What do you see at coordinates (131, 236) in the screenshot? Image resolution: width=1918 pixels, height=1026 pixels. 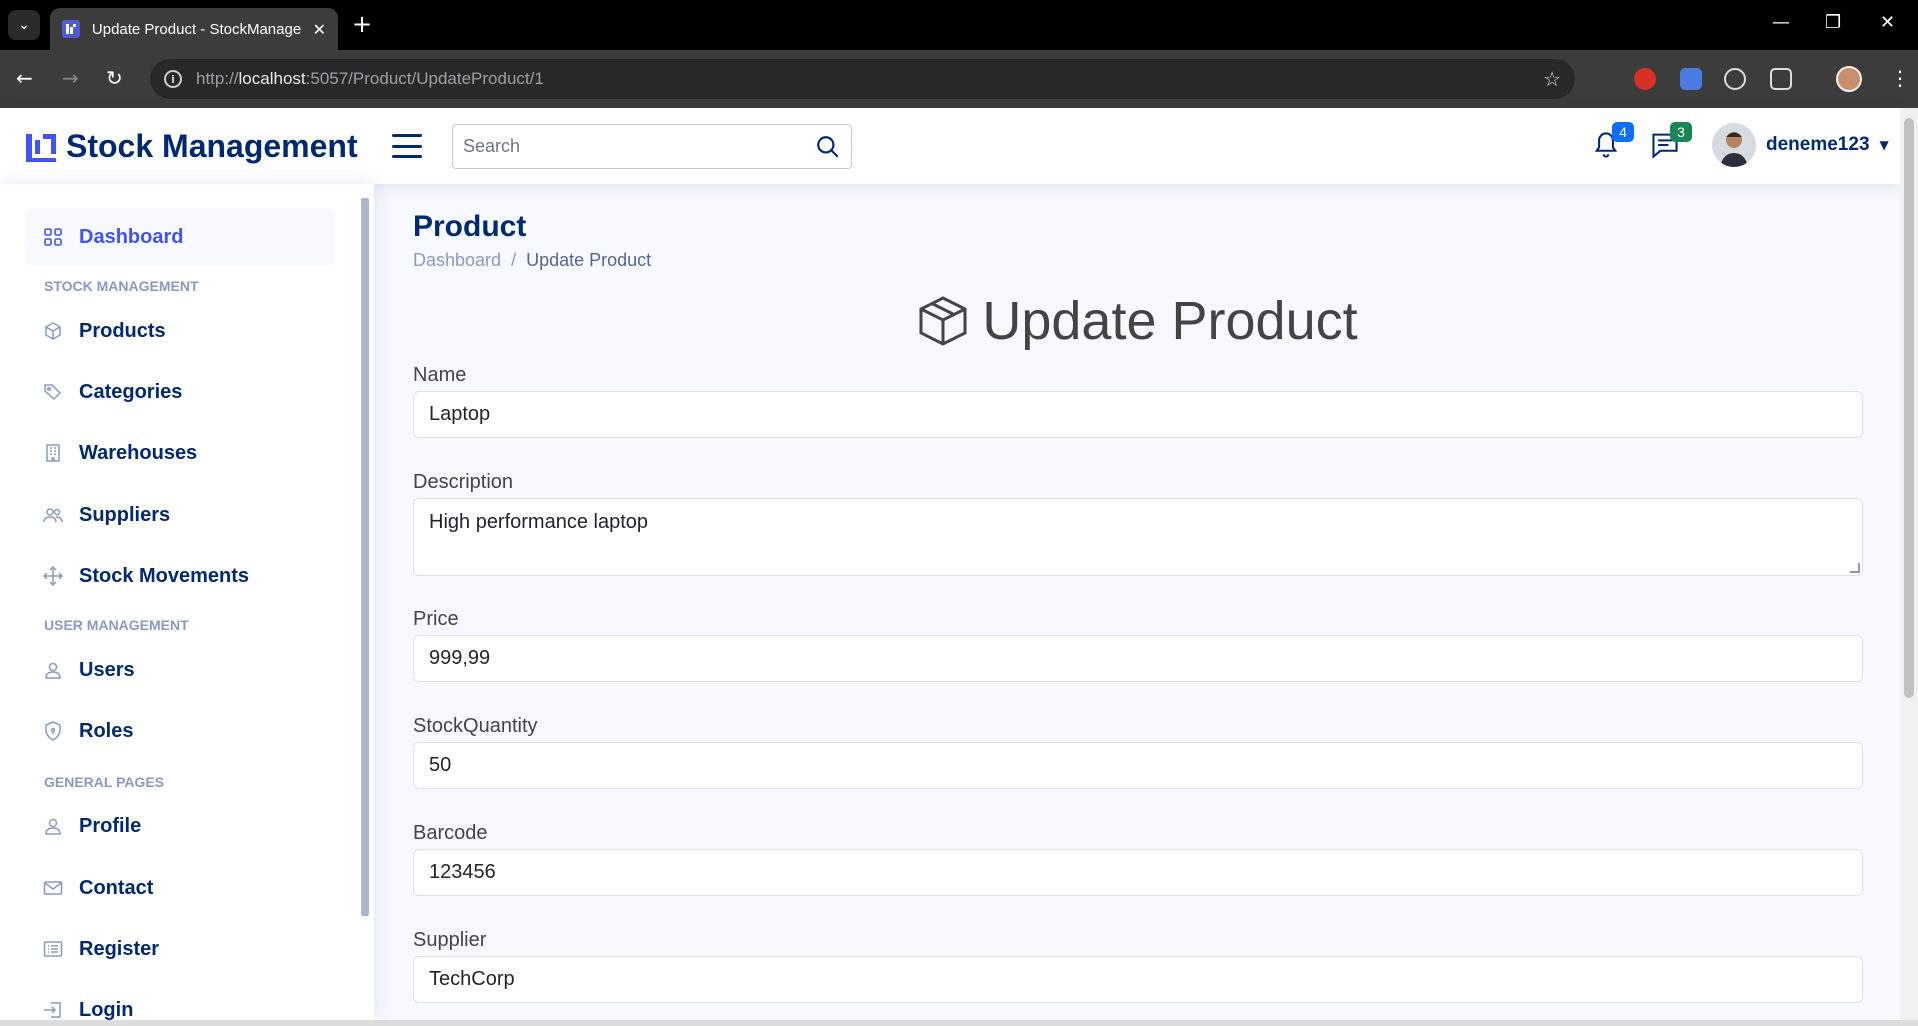 I see `sidebar-item-label: Dashboard` at bounding box center [131, 236].